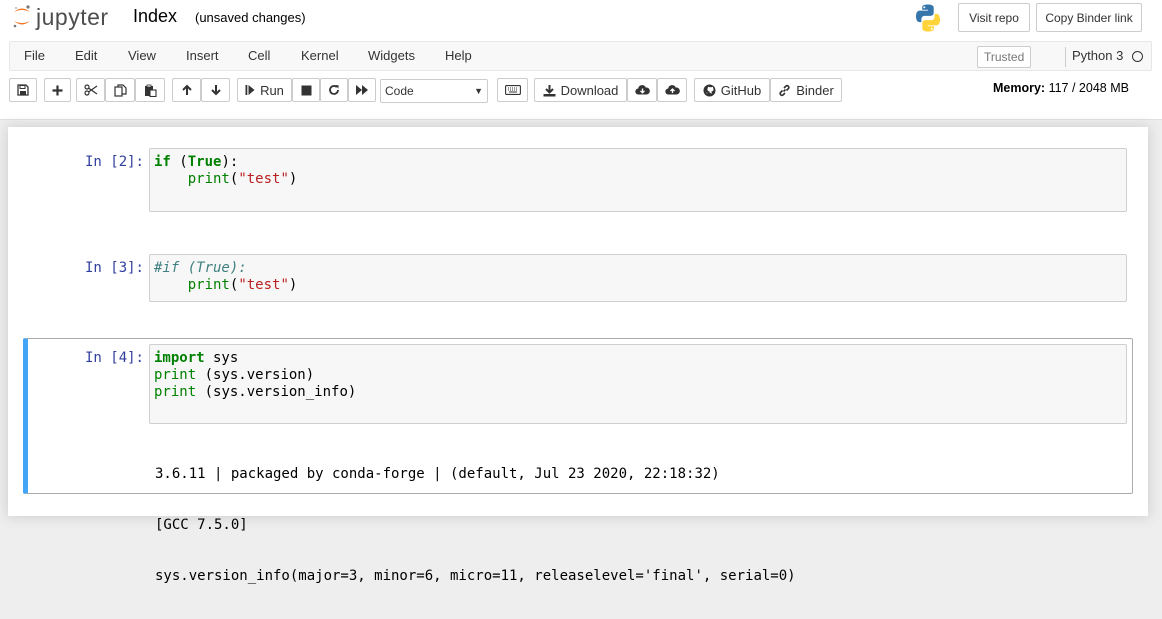 The width and height of the screenshot is (1162, 619). Describe the element at coordinates (434, 91) in the screenshot. I see `cell-type-select: Code ▼` at that location.